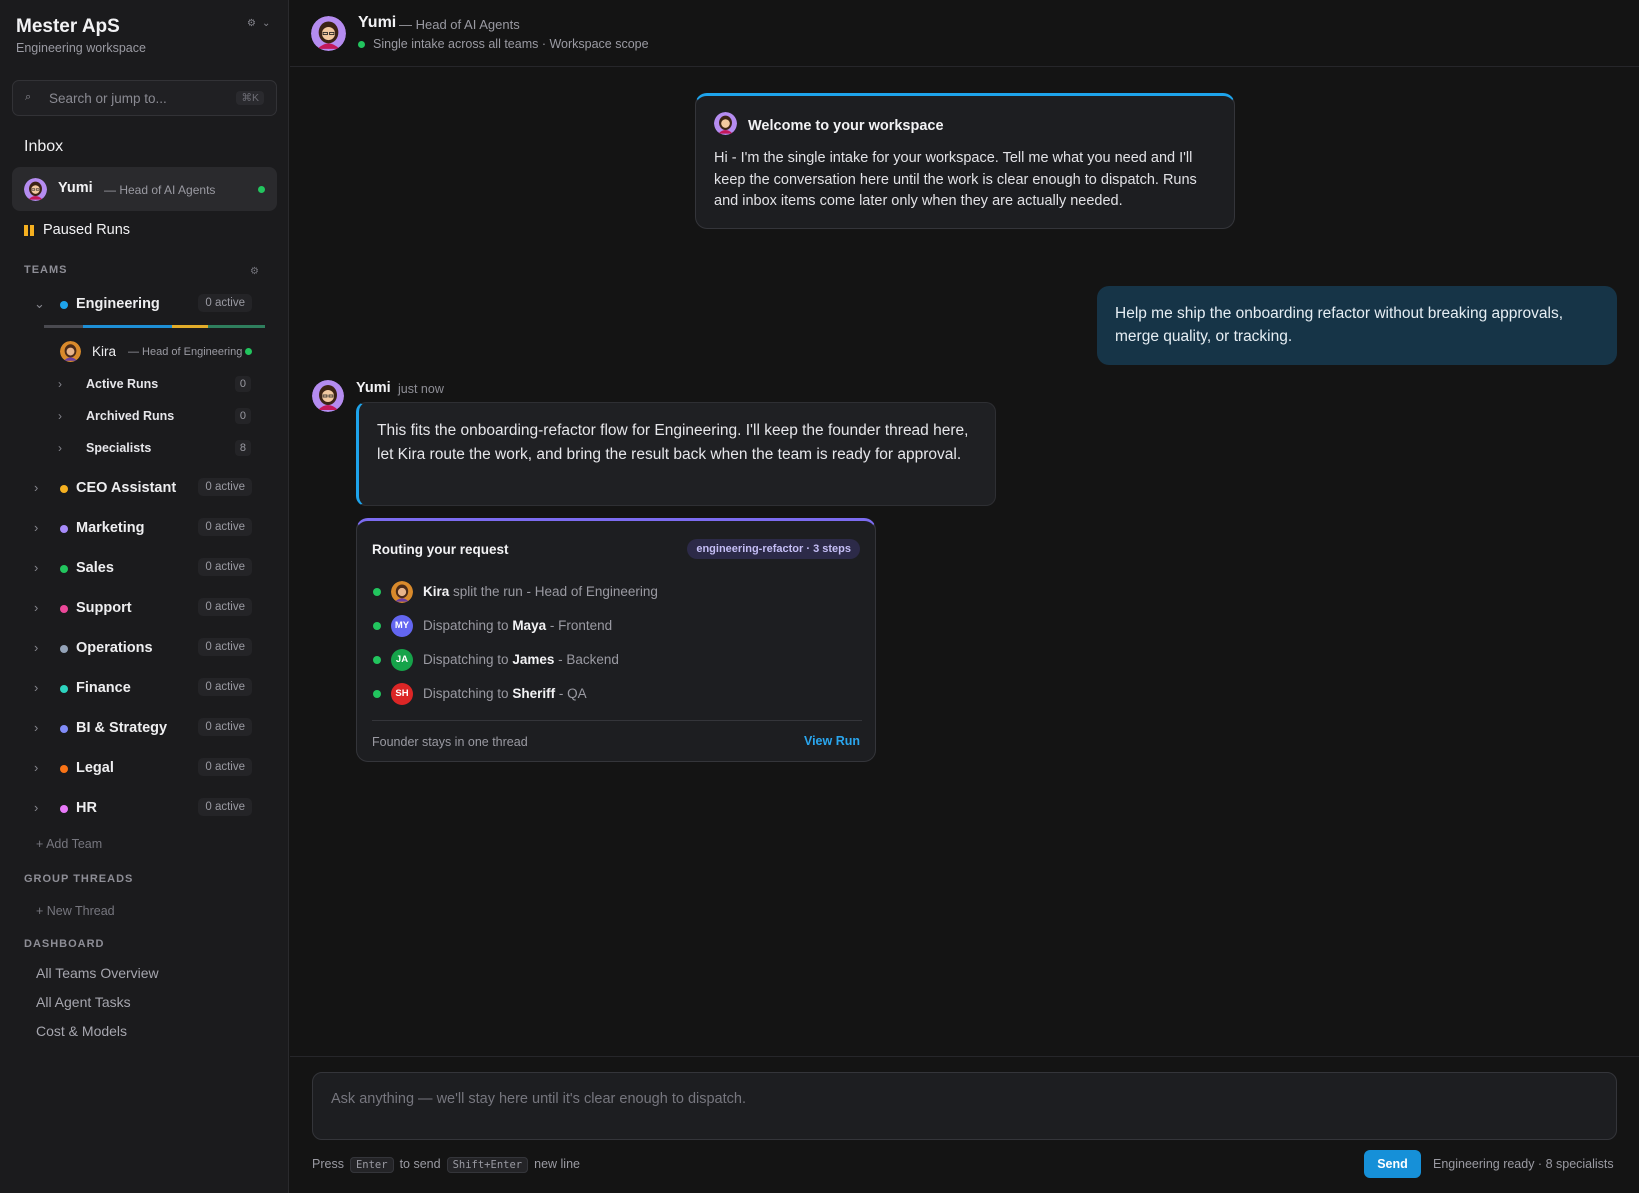 This screenshot has width=1639, height=1193. What do you see at coordinates (81, 48) in the screenshot?
I see `workspace-subtitle: Engineering workspace` at bounding box center [81, 48].